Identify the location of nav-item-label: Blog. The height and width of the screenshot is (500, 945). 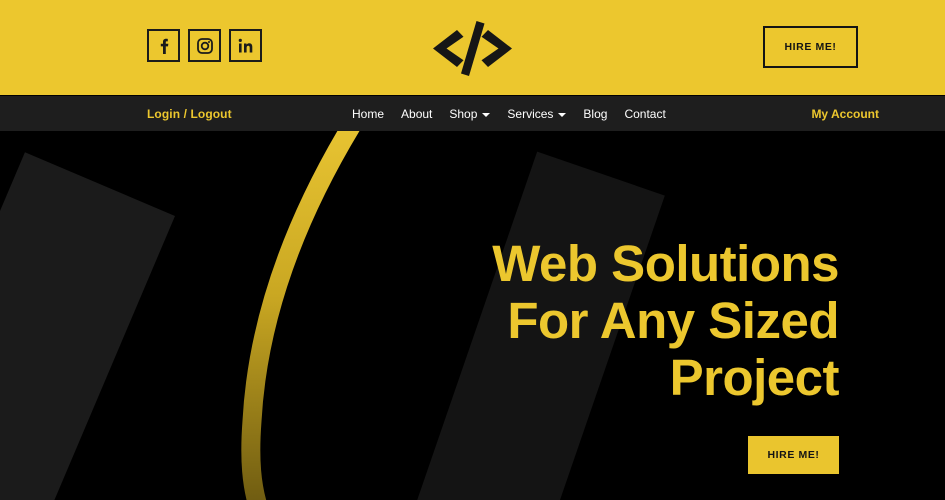
(595, 114).